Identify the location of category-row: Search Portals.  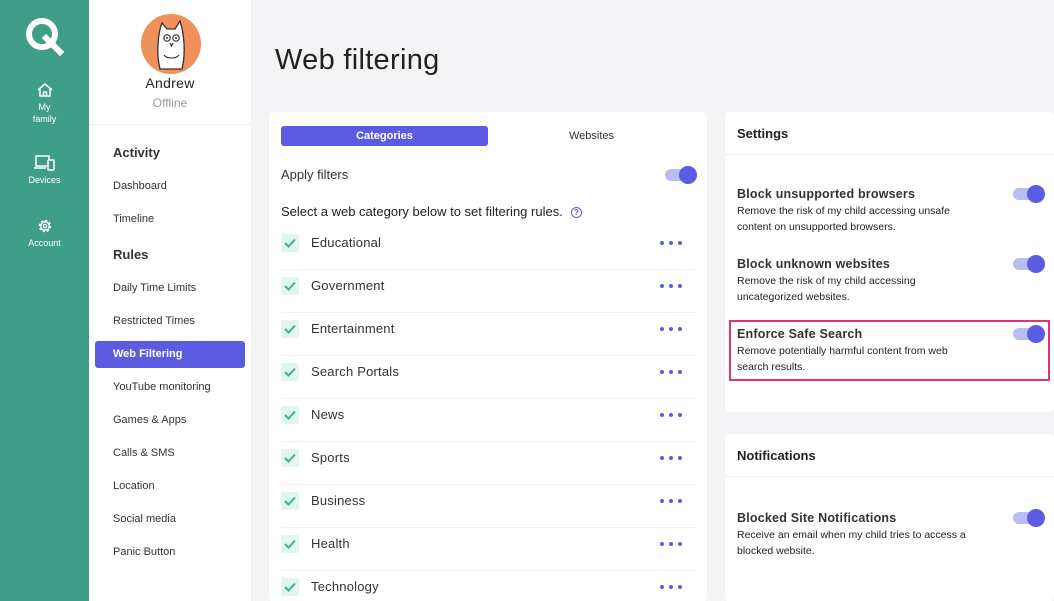
(489, 377).